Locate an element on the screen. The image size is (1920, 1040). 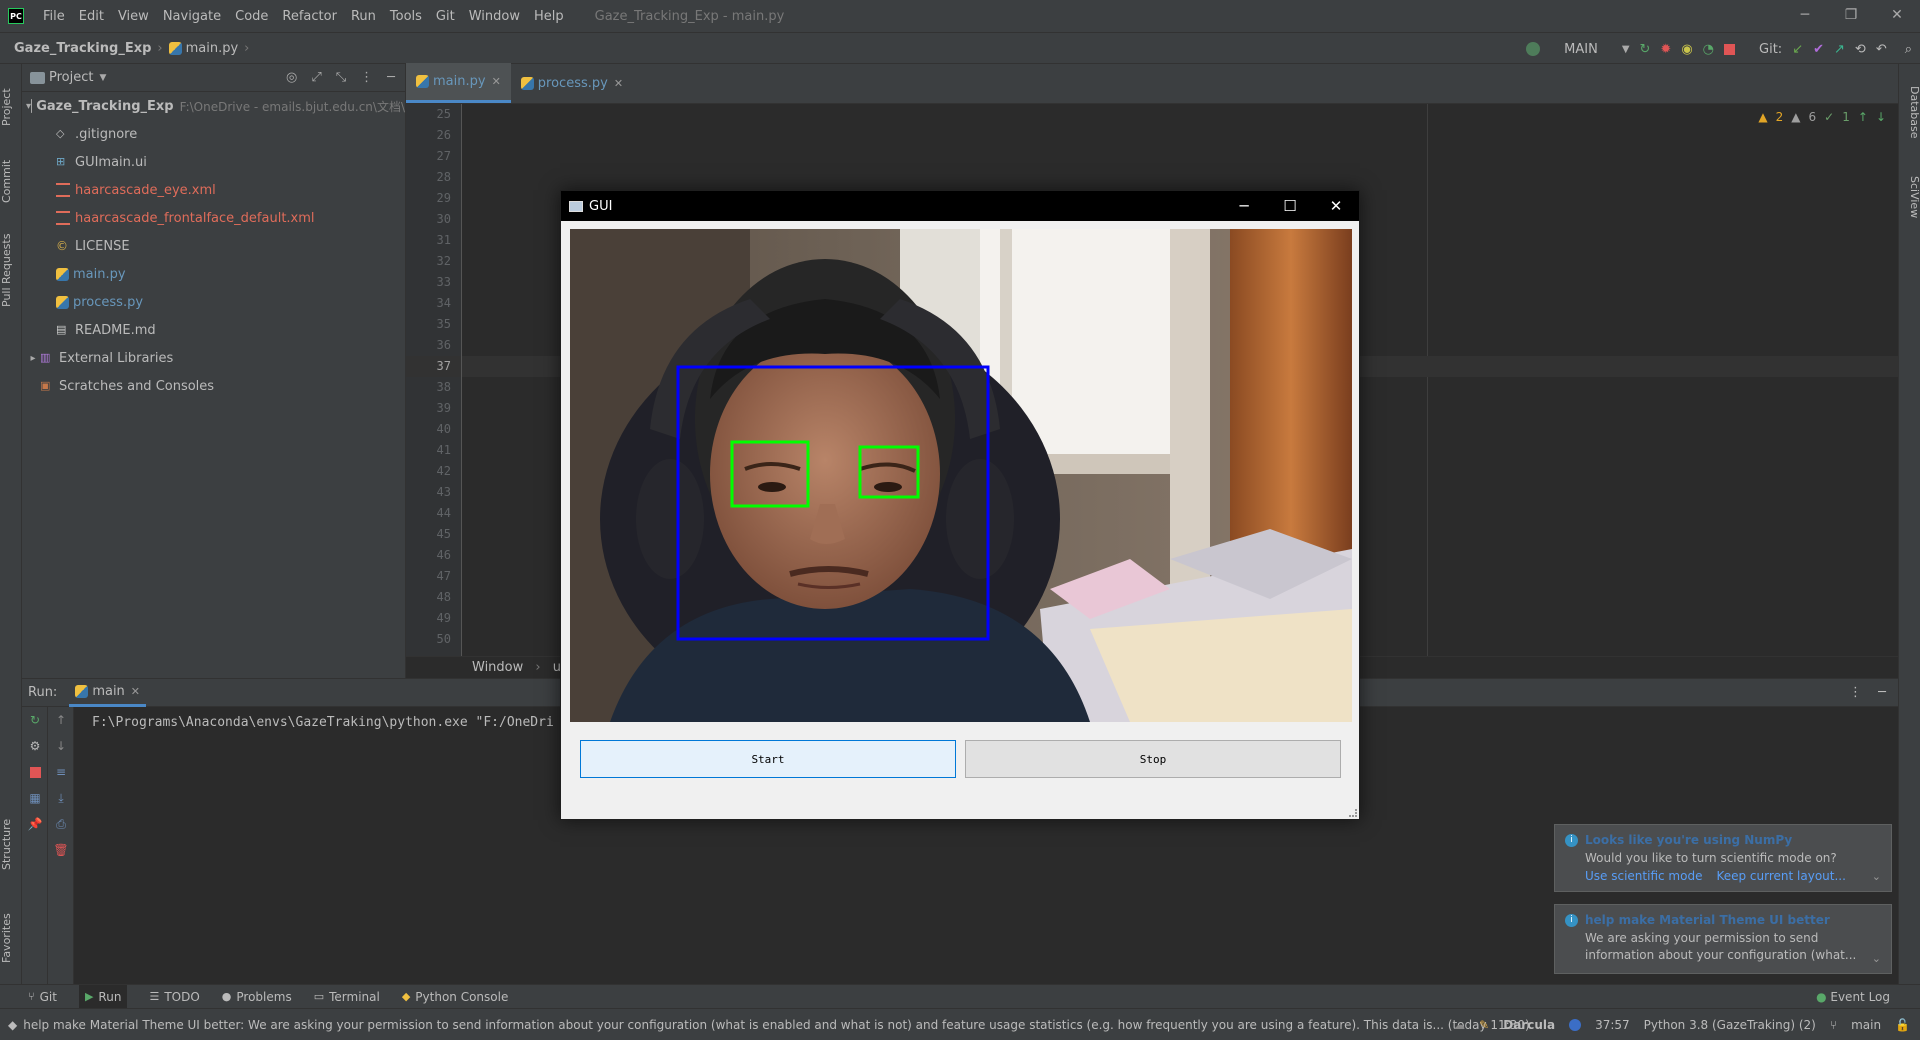
tool-tab-git: ⑂ Git is located at coordinates (42, 997).